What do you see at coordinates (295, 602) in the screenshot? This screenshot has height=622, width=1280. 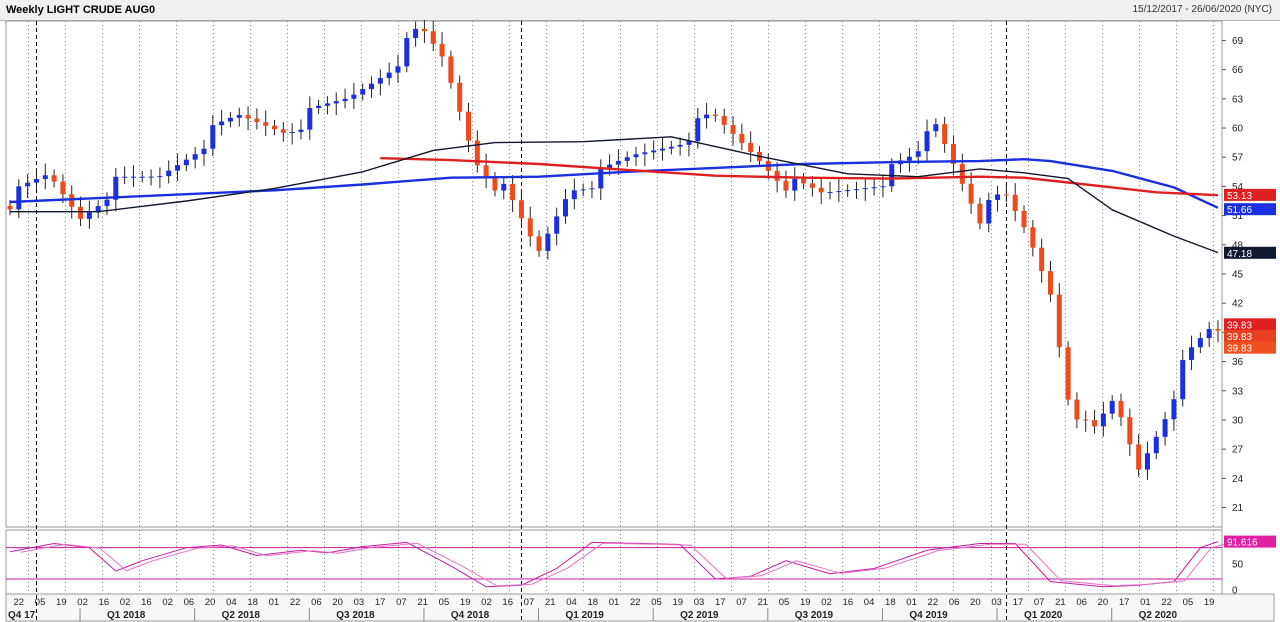 I see `x-tick-label: 22` at bounding box center [295, 602].